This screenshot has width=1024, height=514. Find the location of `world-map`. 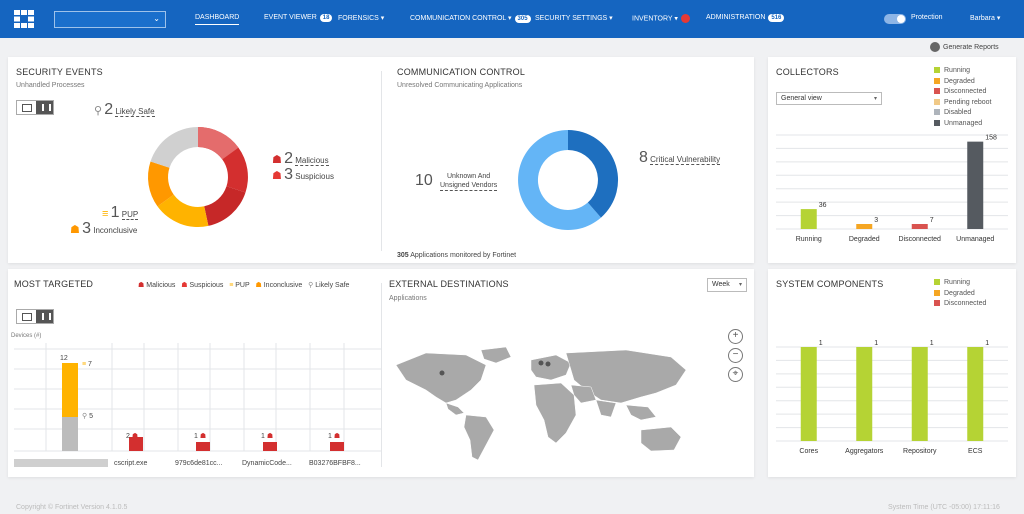

world-map is located at coordinates (545, 405).